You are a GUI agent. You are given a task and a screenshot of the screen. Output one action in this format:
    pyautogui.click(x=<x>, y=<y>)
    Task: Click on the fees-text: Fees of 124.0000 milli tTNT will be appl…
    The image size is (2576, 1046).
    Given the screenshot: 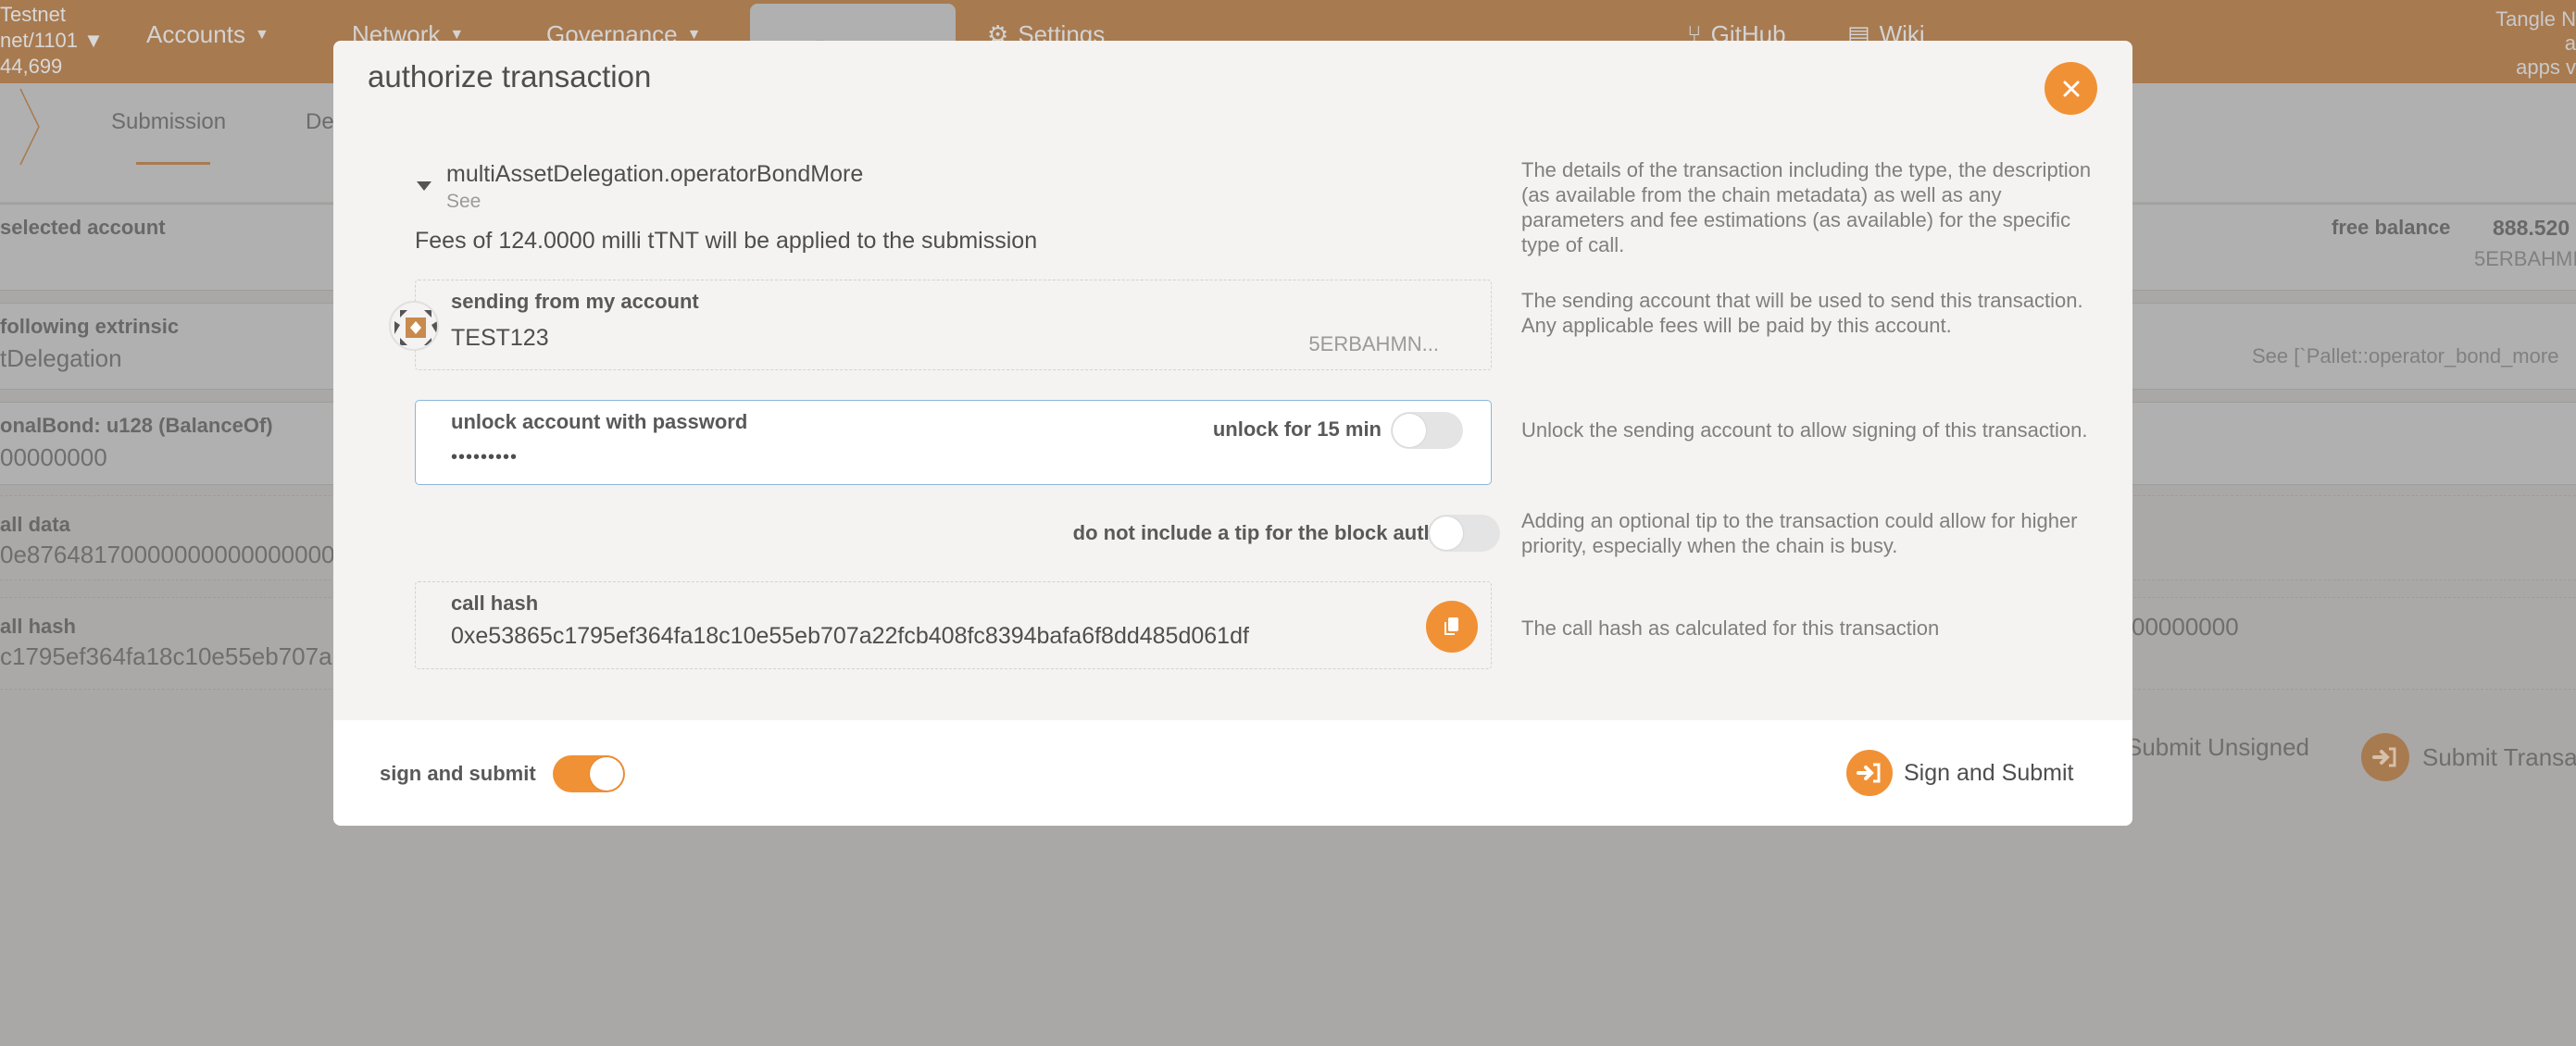 What is the action you would take?
    pyautogui.click(x=726, y=241)
    